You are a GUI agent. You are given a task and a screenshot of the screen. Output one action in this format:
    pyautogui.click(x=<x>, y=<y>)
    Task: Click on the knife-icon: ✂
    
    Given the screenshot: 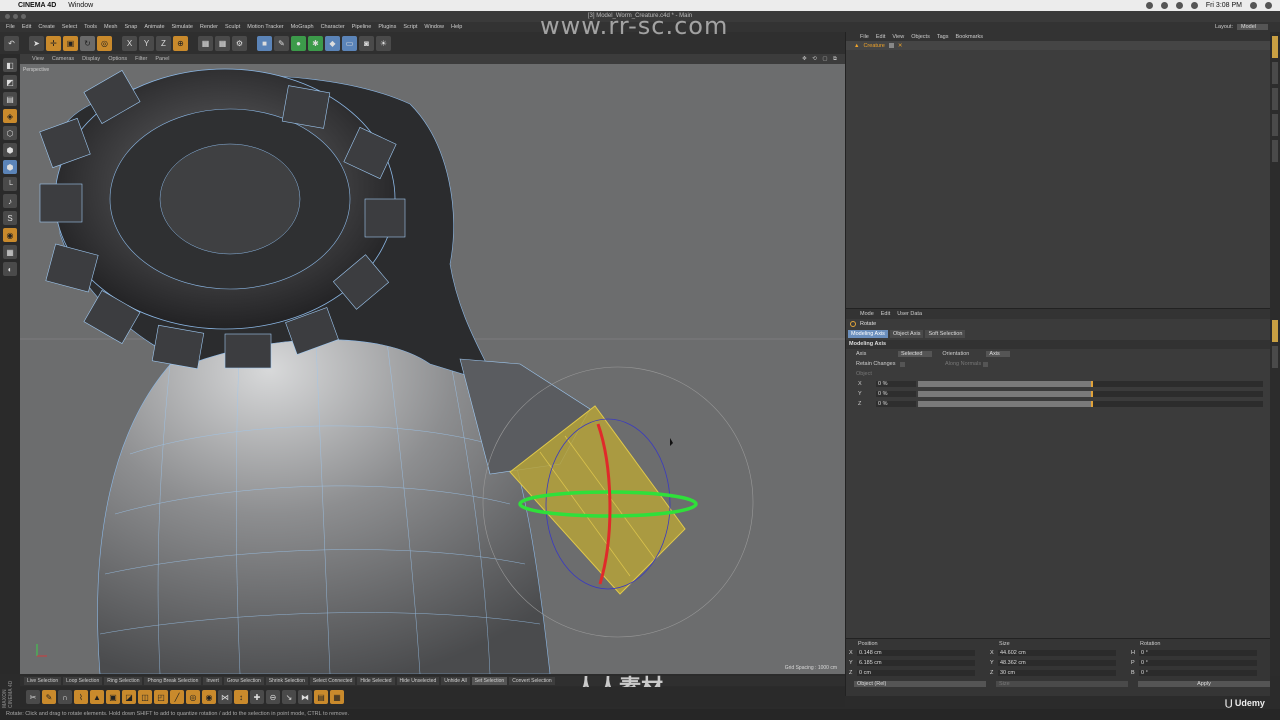 What is the action you would take?
    pyautogui.click(x=33, y=697)
    